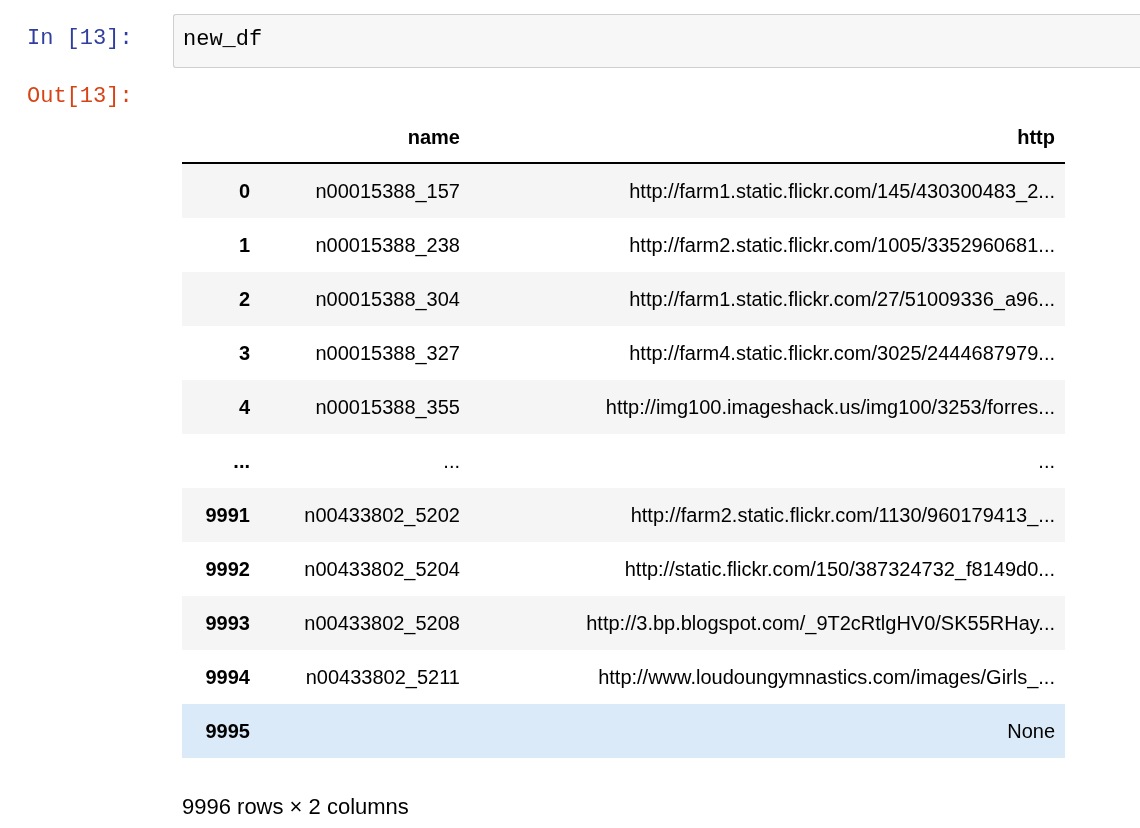 The height and width of the screenshot is (828, 1140). Describe the element at coordinates (221, 190) in the screenshot. I see `row-index: 0` at that location.